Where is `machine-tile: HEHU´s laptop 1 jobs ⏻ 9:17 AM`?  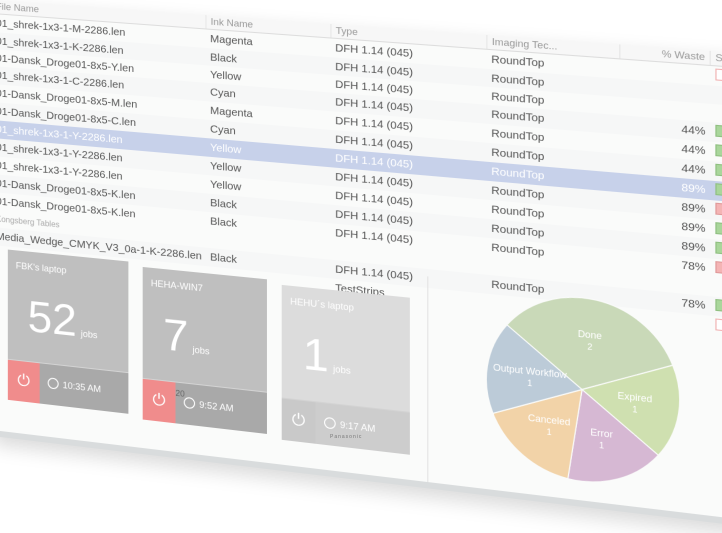 machine-tile: HEHU´s laptop 1 jobs ⏻ 9:17 AM is located at coordinates (345, 369).